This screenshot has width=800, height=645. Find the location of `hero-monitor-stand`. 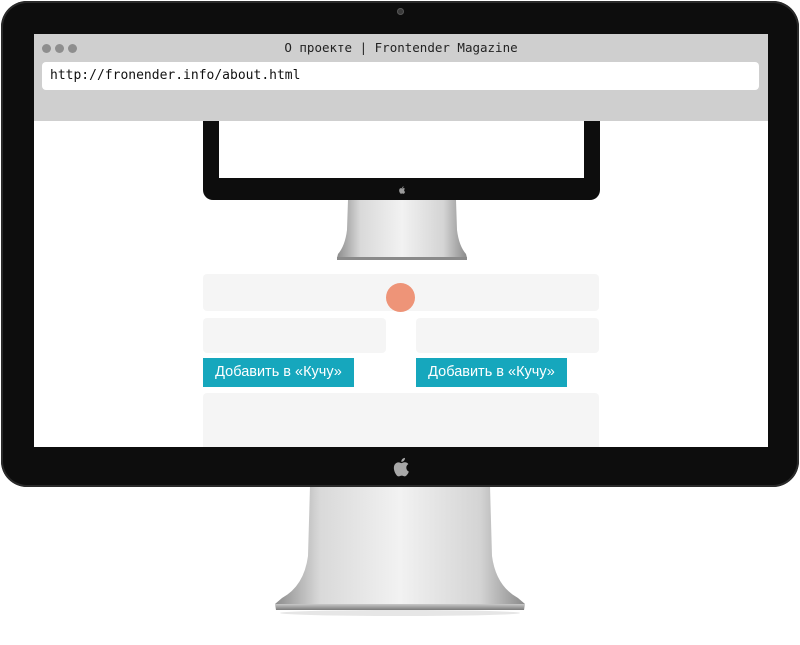

hero-monitor-stand is located at coordinates (402, 230).